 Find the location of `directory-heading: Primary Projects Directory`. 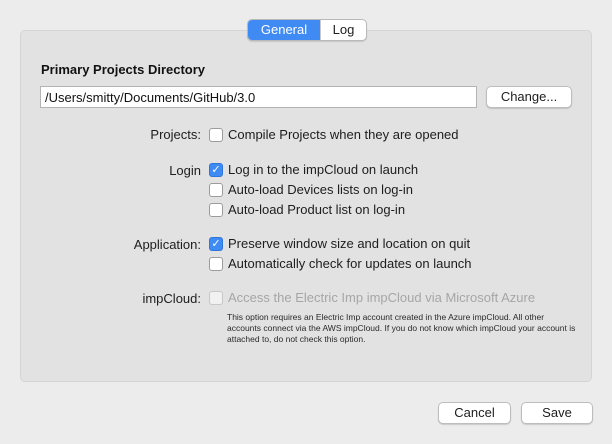

directory-heading: Primary Projects Directory is located at coordinates (123, 69).